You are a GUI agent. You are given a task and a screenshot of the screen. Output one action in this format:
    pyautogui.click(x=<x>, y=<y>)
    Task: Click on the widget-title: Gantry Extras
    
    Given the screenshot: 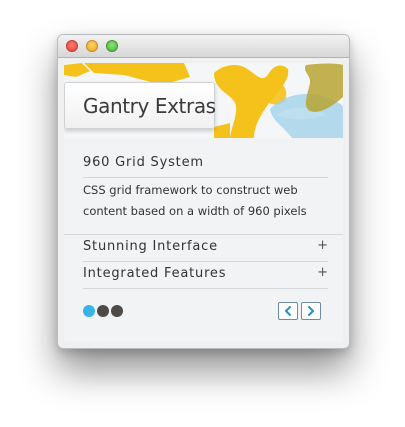 What is the action you would take?
    pyautogui.click(x=149, y=106)
    